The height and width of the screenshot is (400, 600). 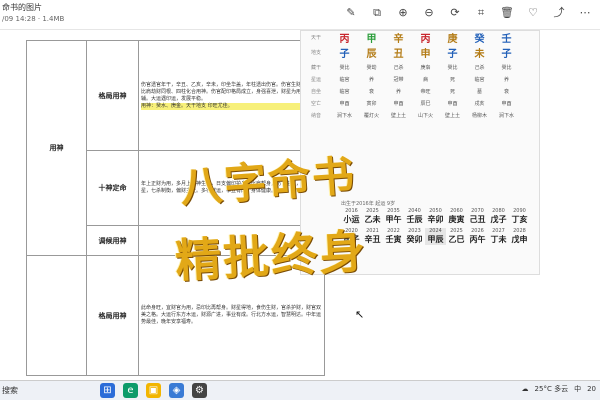 I want to click on dayun-pillar: 戊子, so click(x=498, y=219).